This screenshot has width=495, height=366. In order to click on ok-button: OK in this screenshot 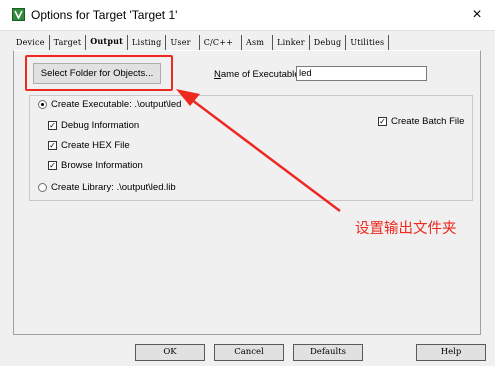, I will do `click(170, 352)`.